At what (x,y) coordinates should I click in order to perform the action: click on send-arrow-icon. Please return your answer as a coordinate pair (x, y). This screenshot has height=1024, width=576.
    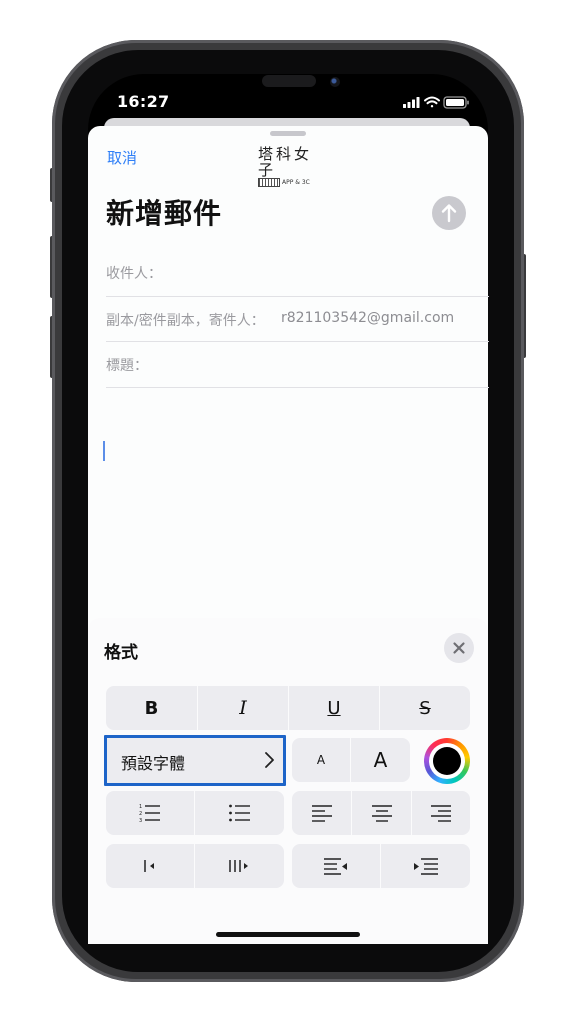
    Looking at the image, I should click on (449, 213).